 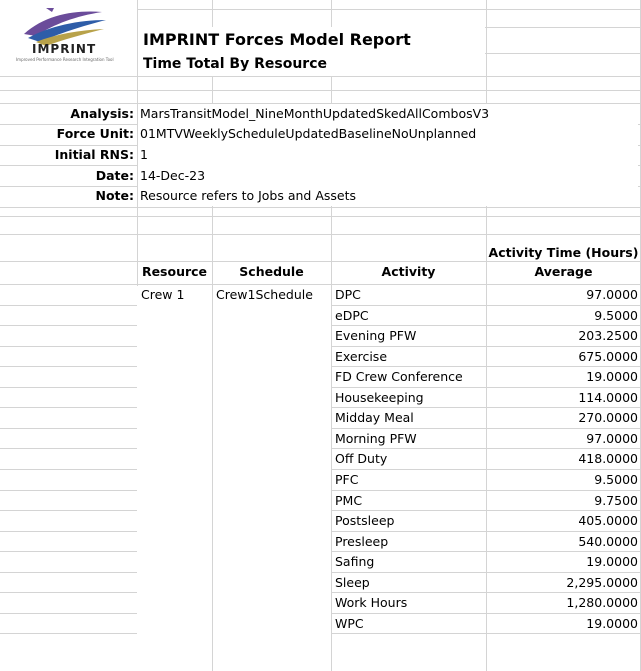 I want to click on table-row-activity: Evening PFW, so click(x=375, y=335).